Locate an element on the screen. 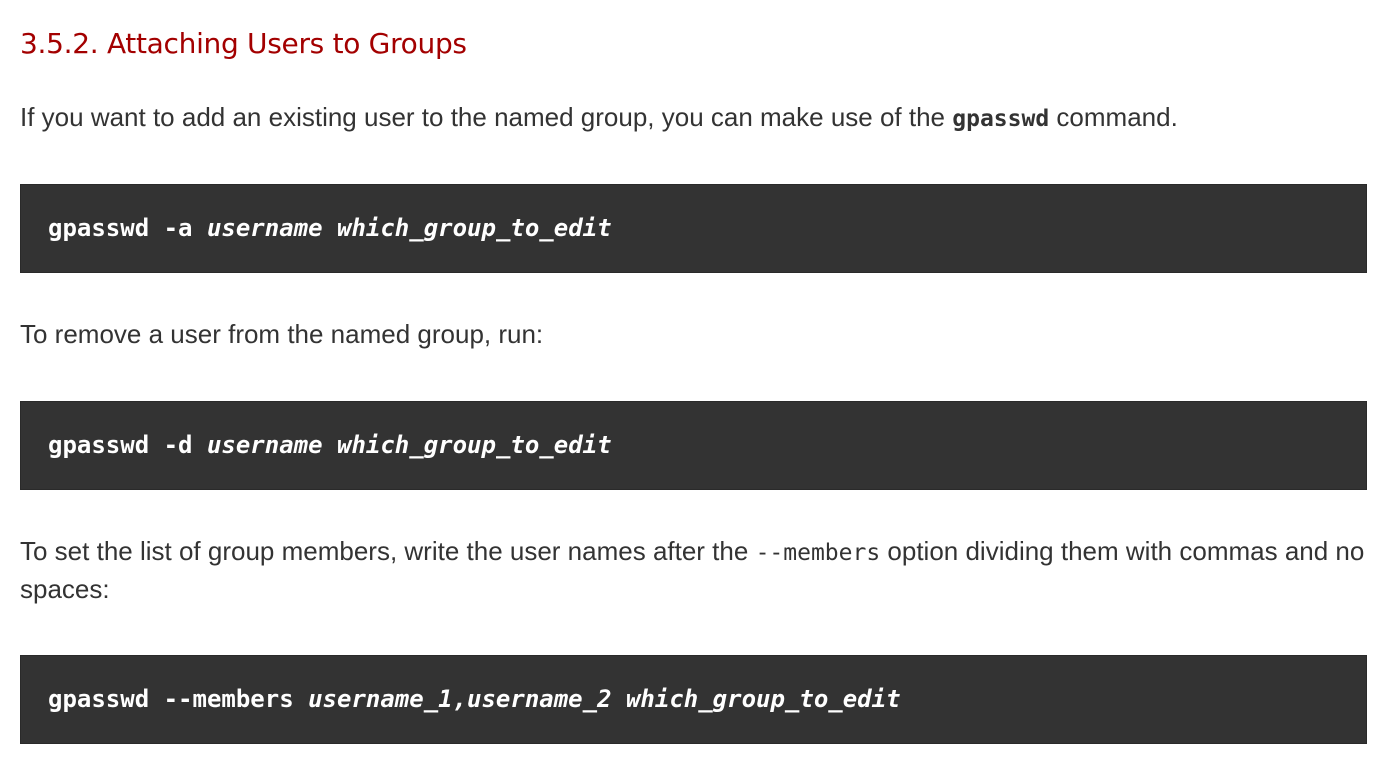  code-line-remove-user: gpasswd -d username which_group_to_edit is located at coordinates (330, 446).